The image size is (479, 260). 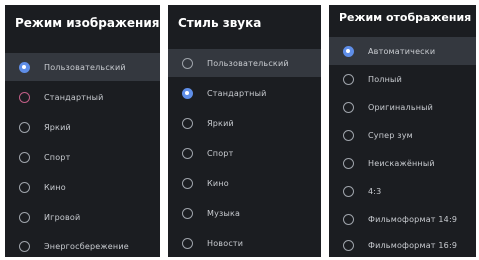 I want to click on option-label: Супер зум, so click(x=390, y=135).